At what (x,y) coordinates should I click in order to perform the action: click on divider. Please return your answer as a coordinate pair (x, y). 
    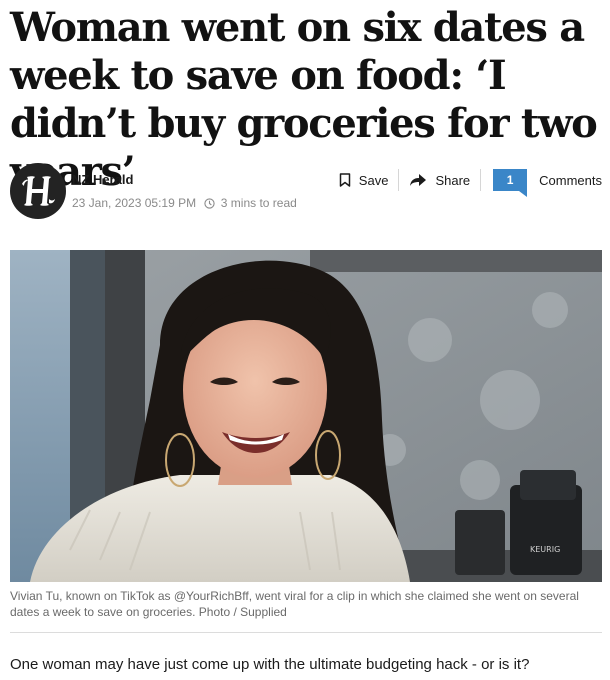
    Looking at the image, I should click on (306, 632).